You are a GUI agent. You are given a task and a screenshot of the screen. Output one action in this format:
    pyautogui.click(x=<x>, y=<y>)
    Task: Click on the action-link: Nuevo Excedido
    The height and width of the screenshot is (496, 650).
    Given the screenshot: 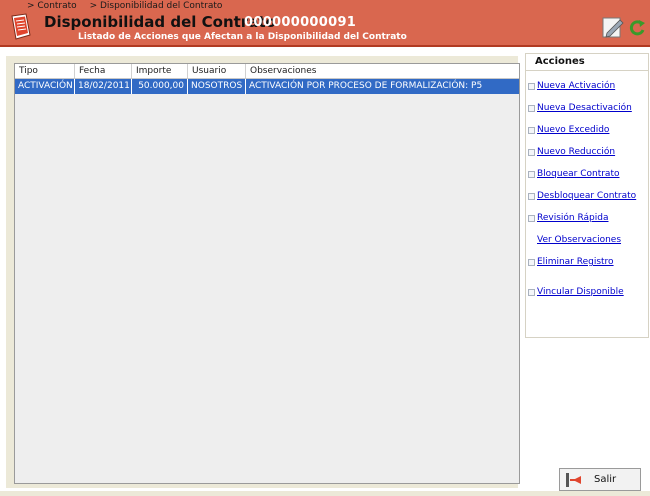 What is the action you would take?
    pyautogui.click(x=573, y=130)
    